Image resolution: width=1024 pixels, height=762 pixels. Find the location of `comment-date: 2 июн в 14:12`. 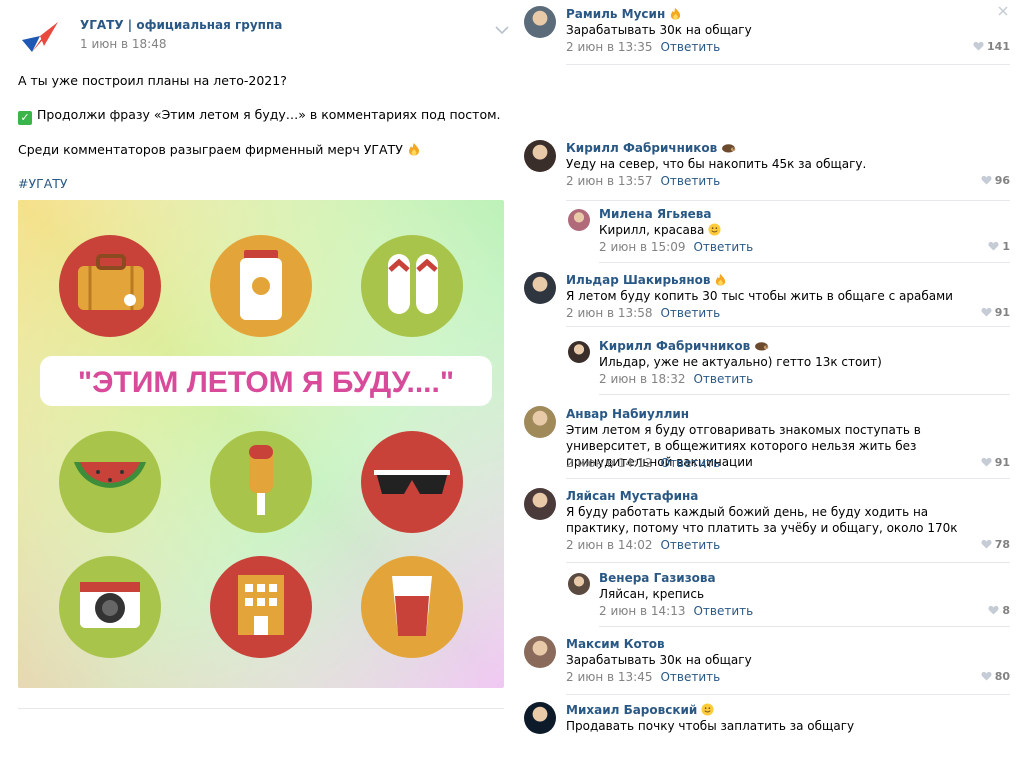

comment-date: 2 июн в 14:12 is located at coordinates (609, 463).